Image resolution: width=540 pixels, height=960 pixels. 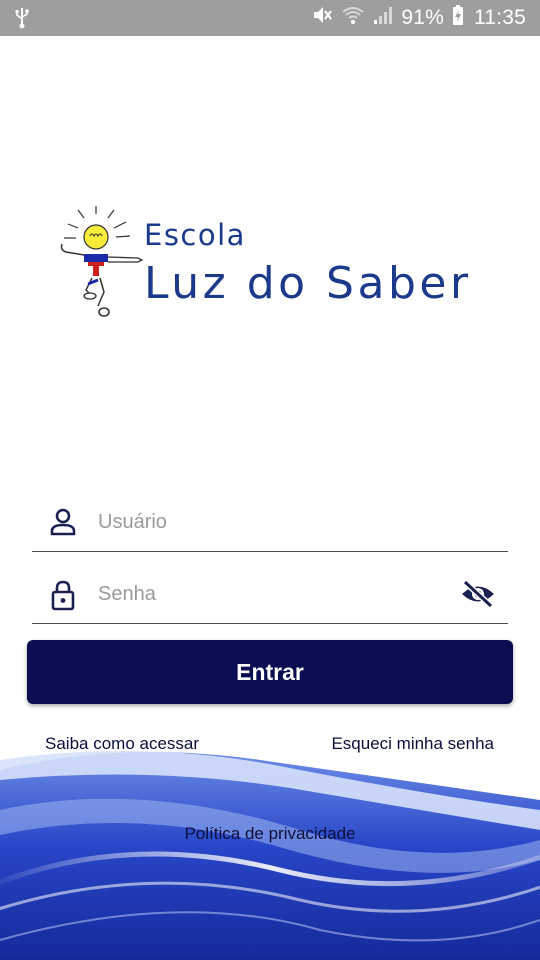 What do you see at coordinates (122, 744) in the screenshot?
I see `how-to-access-link: Saiba como acessar` at bounding box center [122, 744].